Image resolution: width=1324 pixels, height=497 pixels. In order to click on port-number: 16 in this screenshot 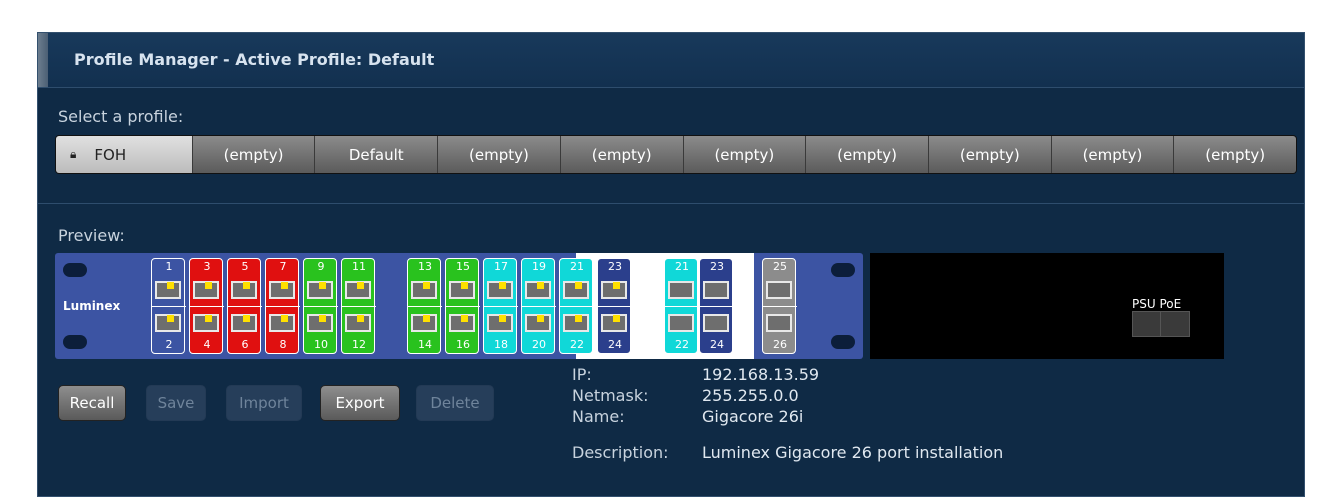, I will do `click(463, 344)`.